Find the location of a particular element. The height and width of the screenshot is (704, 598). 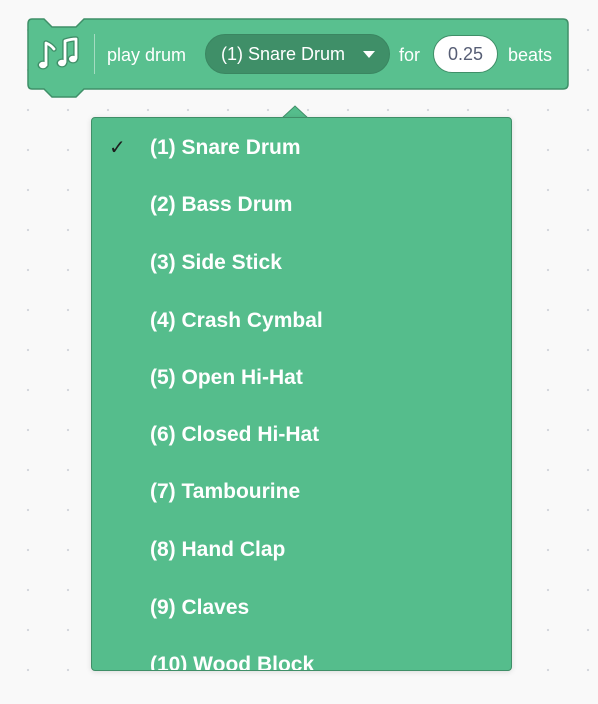

drum-dropdown: (1) Snare Drum is located at coordinates (297, 54).